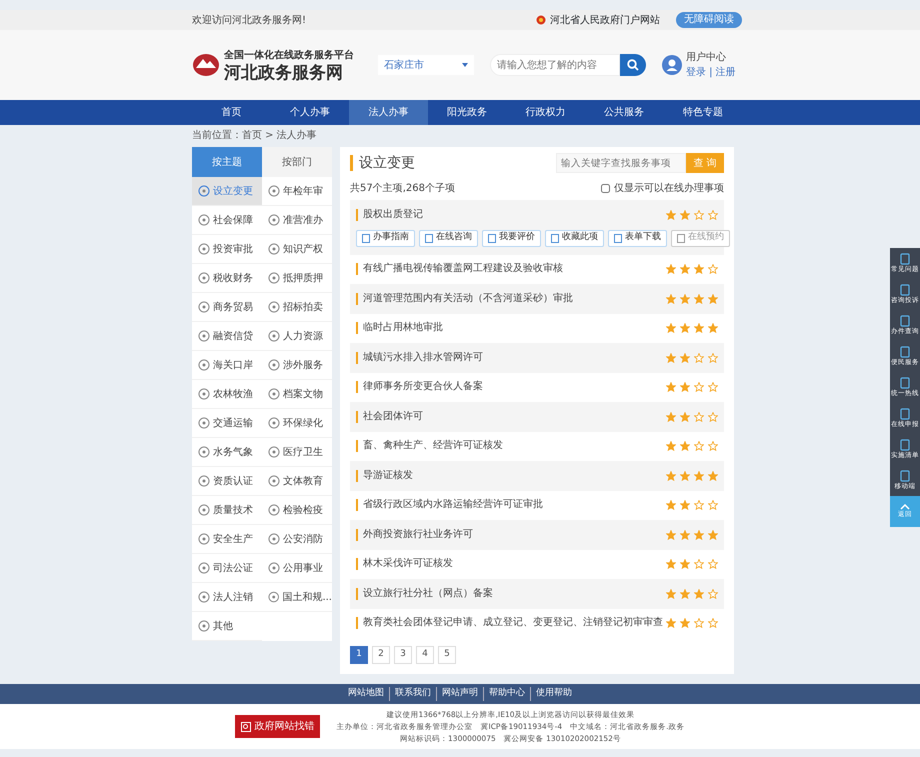 Image resolution: width=920 pixels, height=757 pixels. Describe the element at coordinates (419, 387) in the screenshot. I see `service-item-link: 律师事务所变更合伙人备案` at that location.